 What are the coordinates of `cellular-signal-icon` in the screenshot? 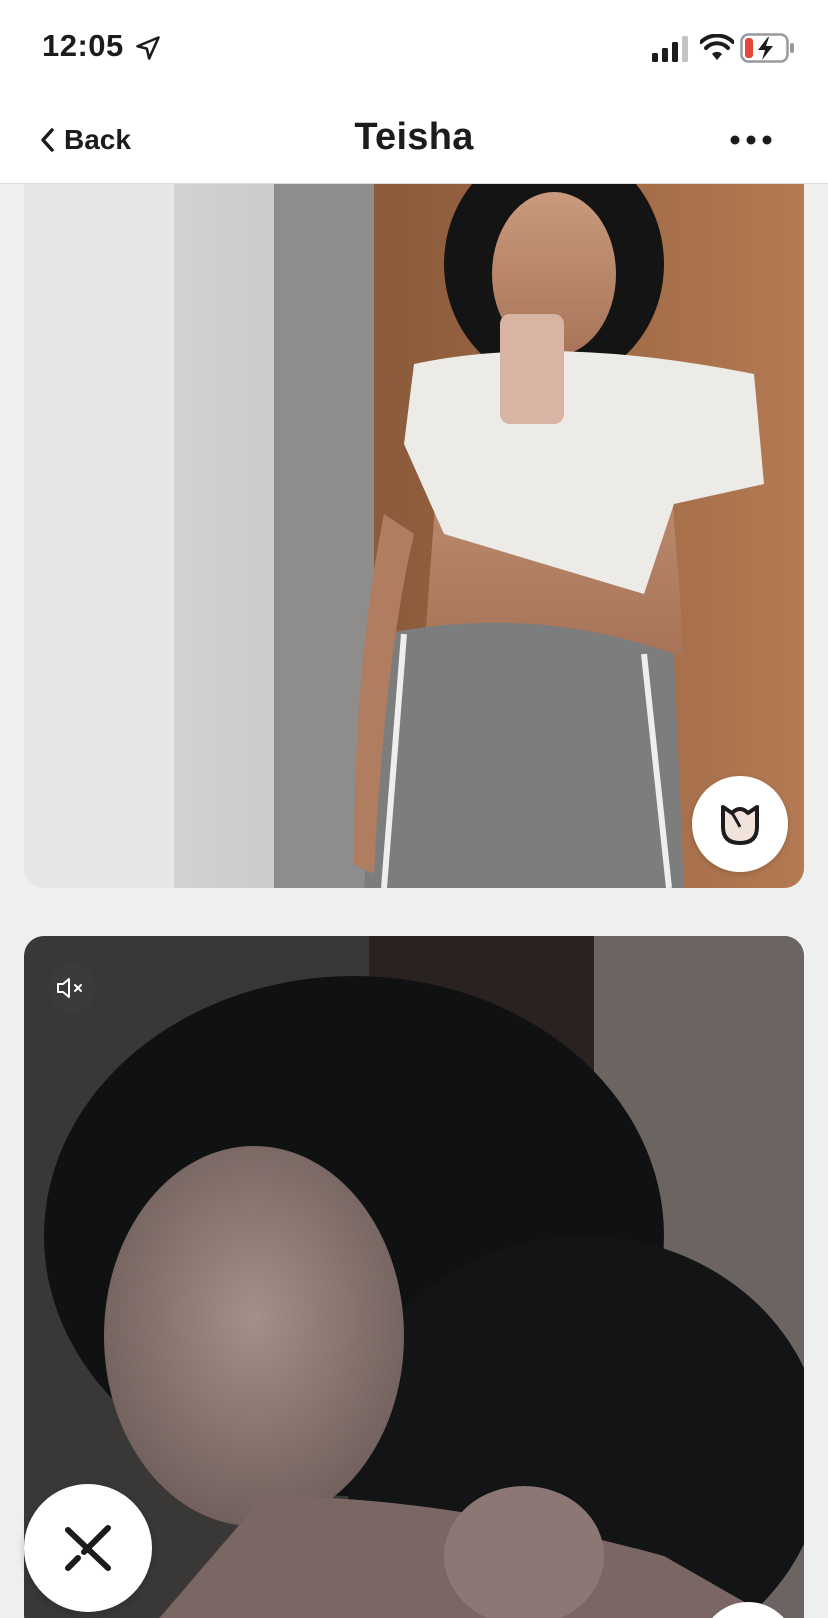 It's located at (670, 49).